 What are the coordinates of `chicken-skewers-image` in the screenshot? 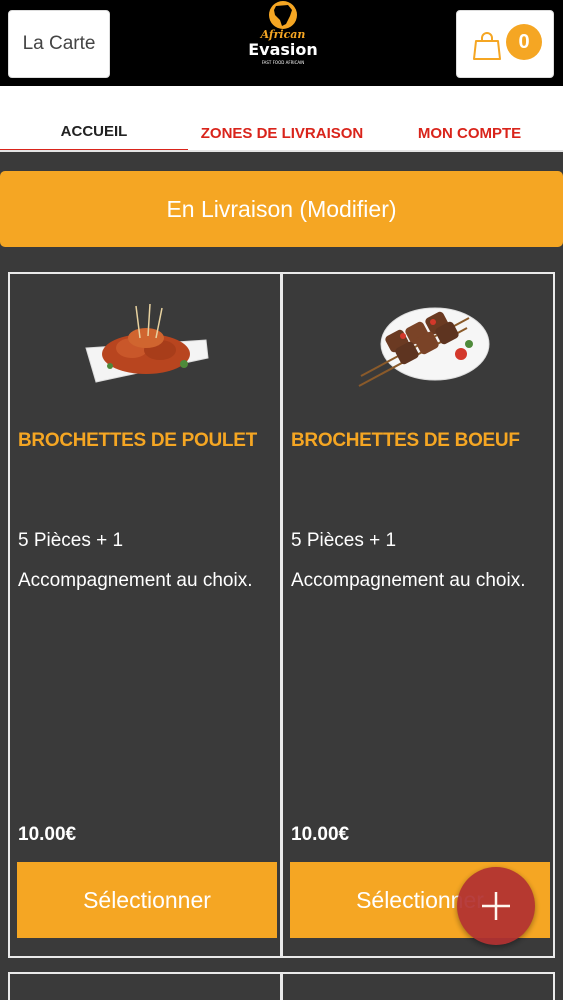 It's located at (147, 343).